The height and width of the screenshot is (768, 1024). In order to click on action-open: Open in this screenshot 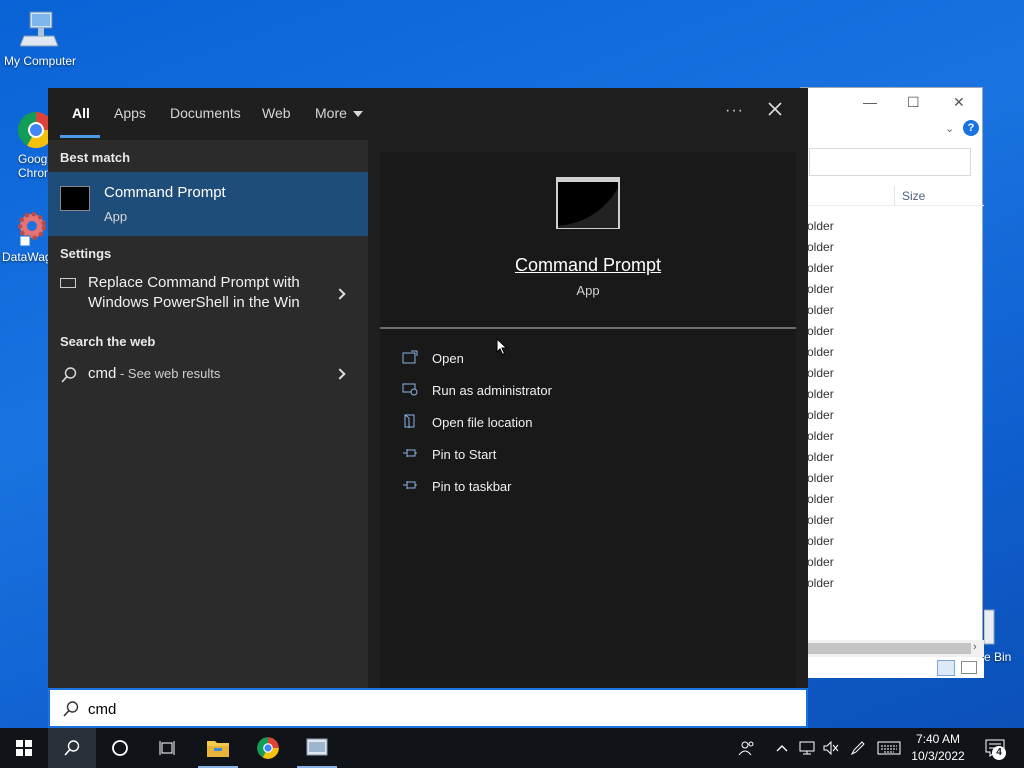, I will do `click(552, 359)`.